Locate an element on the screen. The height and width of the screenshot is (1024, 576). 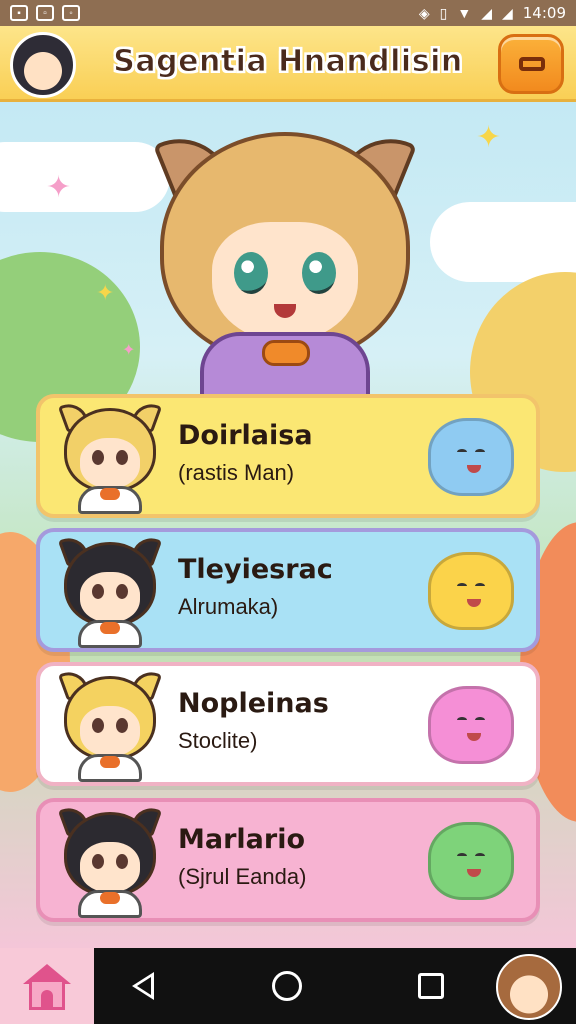
pink-blob-pet-icon is located at coordinates (471, 725).